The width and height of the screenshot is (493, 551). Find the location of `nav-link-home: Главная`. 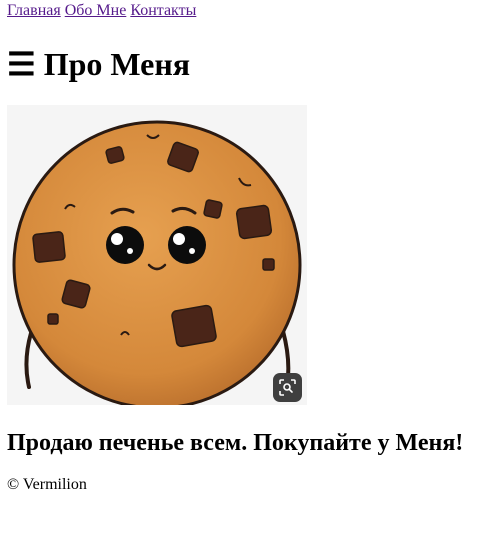

nav-link-home: Главная is located at coordinates (34, 10).